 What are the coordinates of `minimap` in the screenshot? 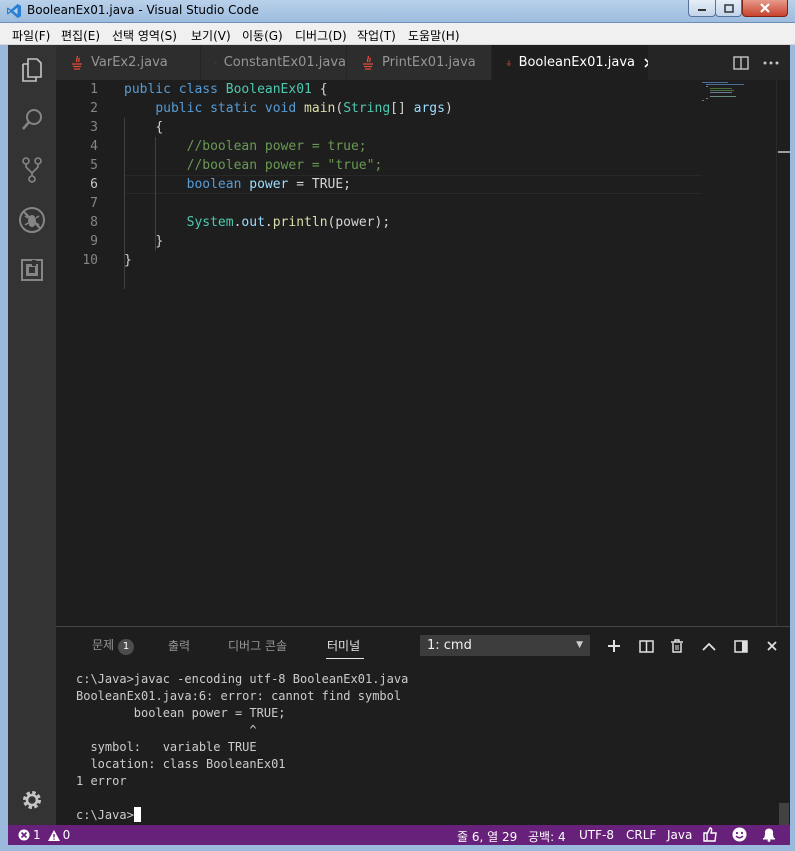 It's located at (739, 95).